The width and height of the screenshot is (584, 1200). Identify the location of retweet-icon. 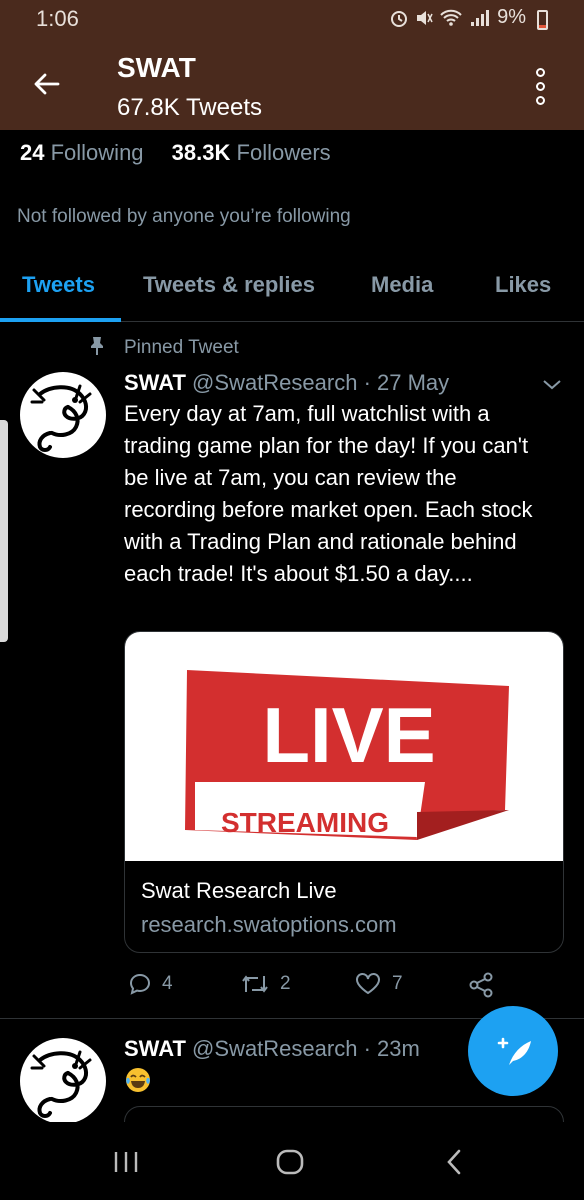
(255, 984).